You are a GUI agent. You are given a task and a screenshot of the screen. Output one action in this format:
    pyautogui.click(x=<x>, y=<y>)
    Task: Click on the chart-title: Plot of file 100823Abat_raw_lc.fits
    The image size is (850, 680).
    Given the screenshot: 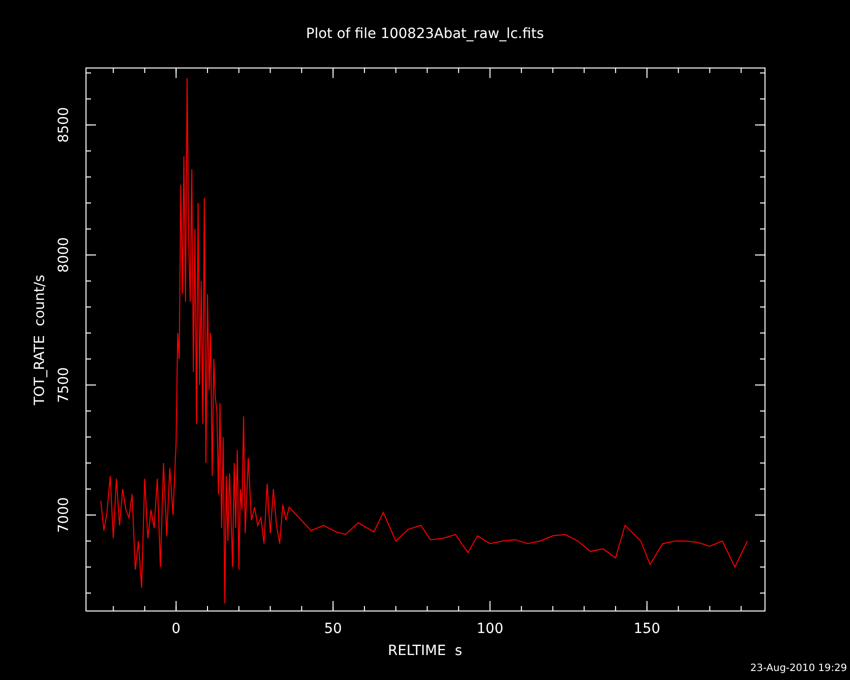 What is the action you would take?
    pyautogui.click(x=425, y=34)
    